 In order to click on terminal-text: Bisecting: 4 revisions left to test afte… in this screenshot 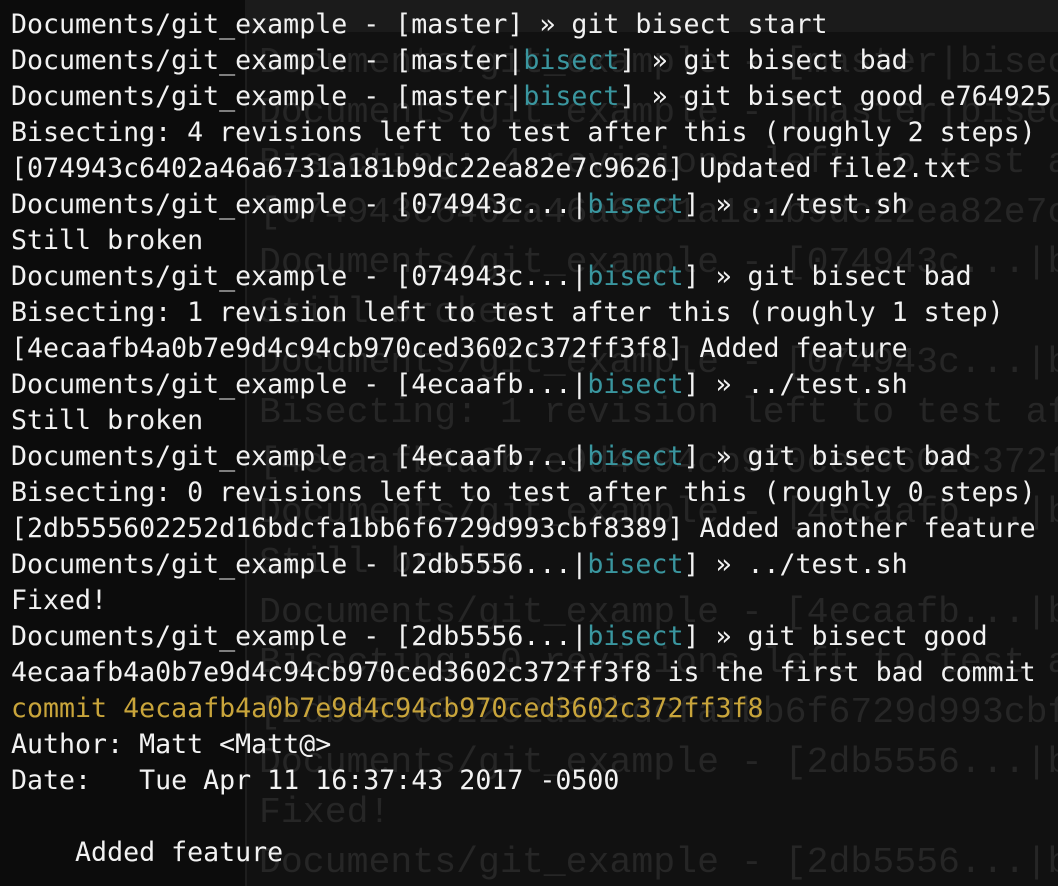, I will do `click(523, 132)`.